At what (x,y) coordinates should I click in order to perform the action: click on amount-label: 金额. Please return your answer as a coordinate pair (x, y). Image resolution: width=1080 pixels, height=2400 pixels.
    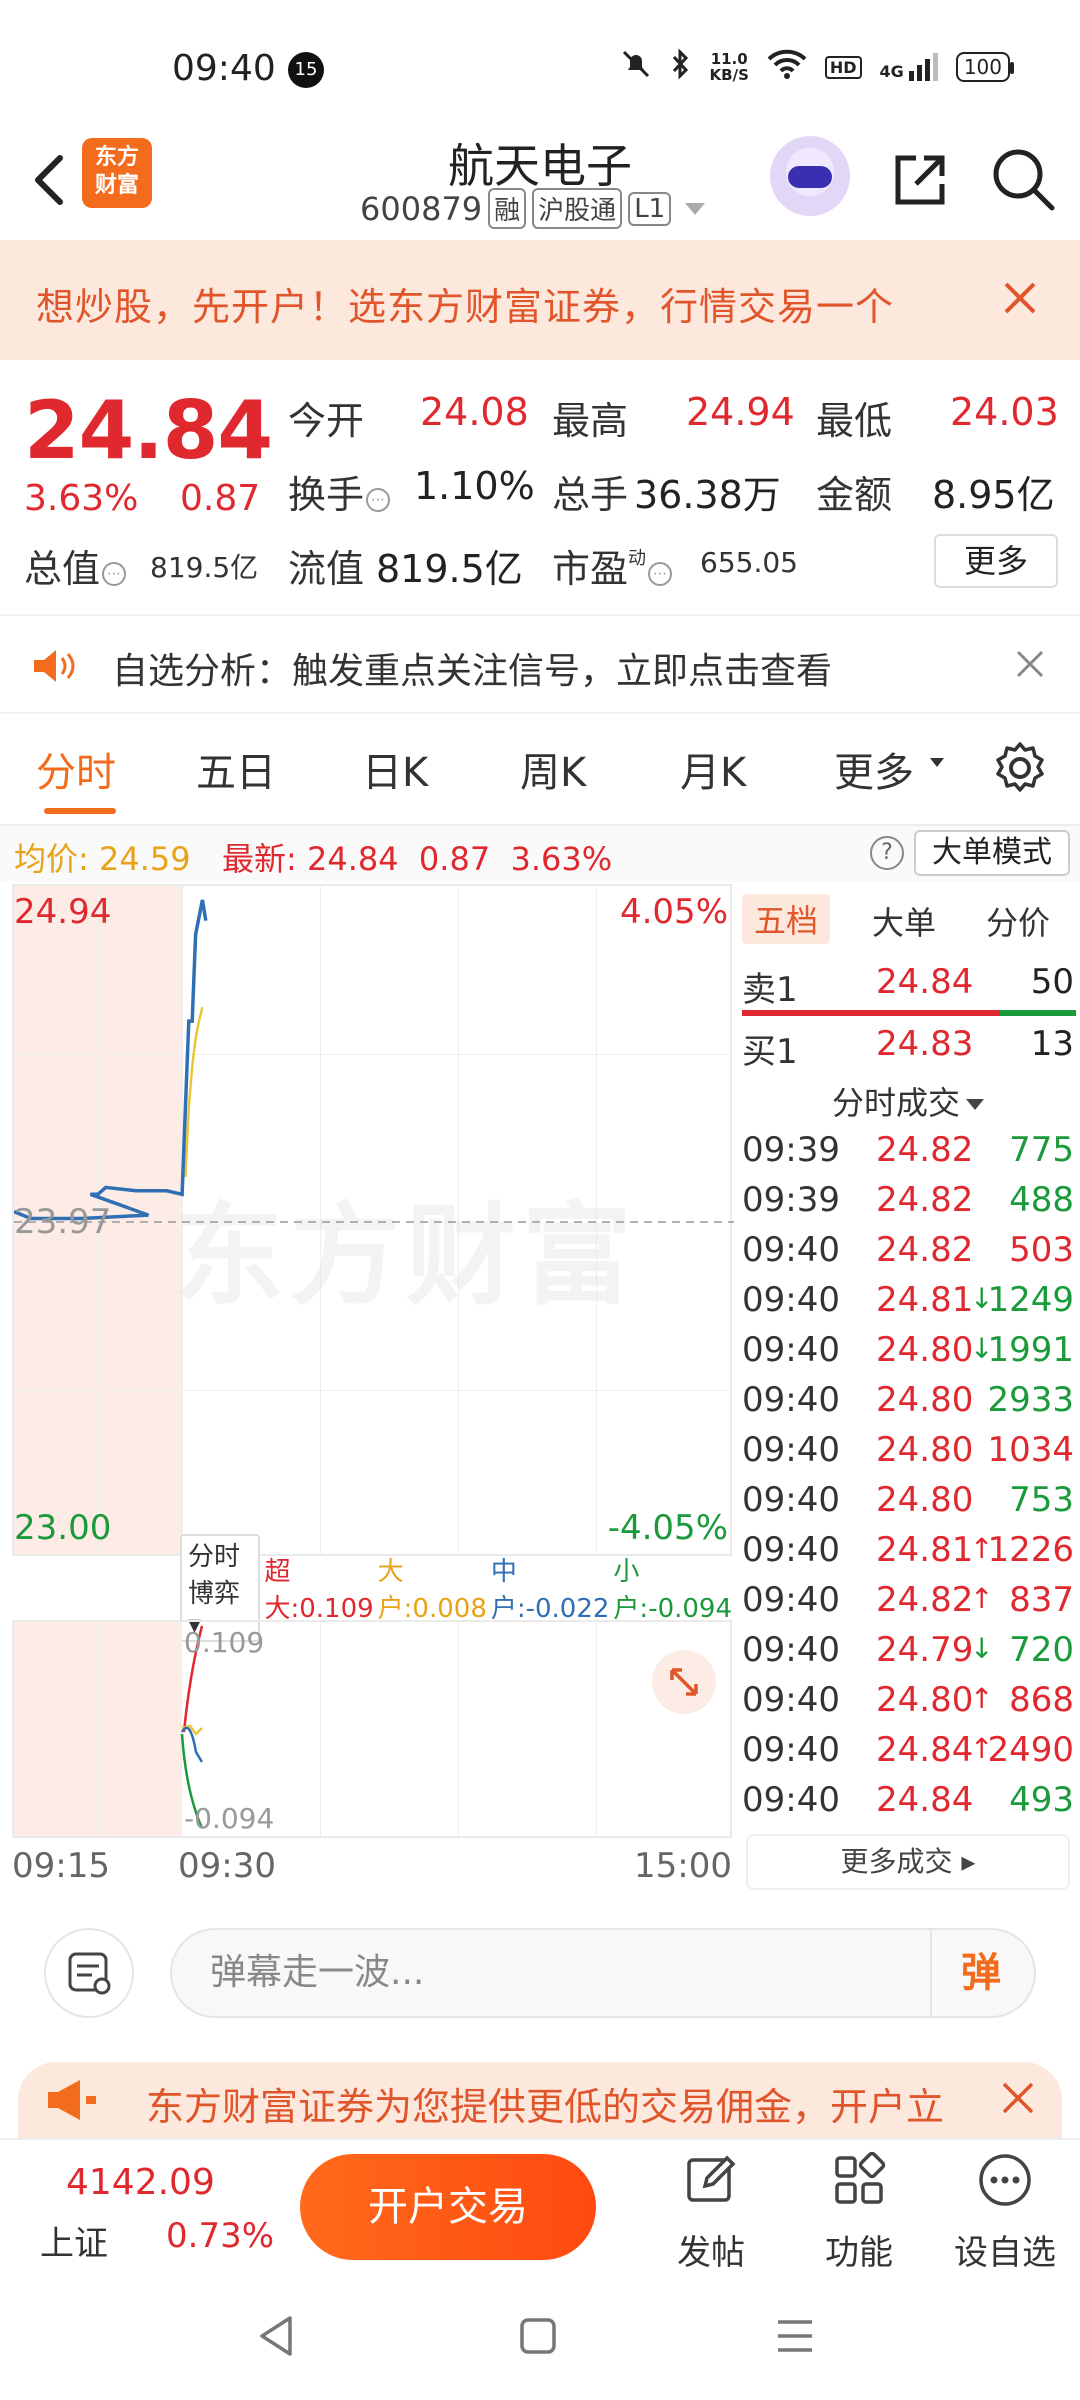
    Looking at the image, I should click on (854, 495).